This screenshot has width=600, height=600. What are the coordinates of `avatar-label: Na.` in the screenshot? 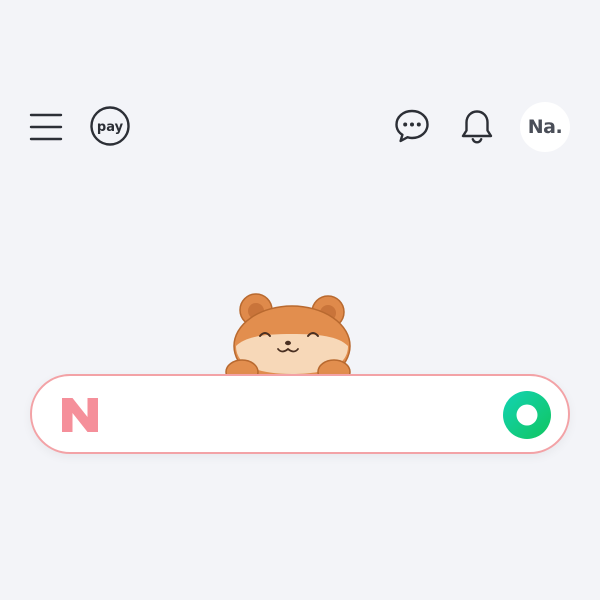 It's located at (545, 127).